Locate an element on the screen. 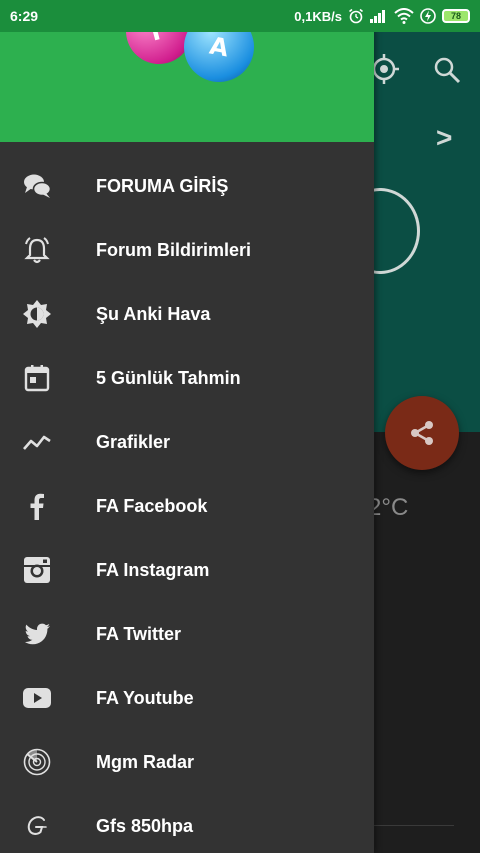  status-indicators: 0,1KB/s 78 is located at coordinates (382, 16).